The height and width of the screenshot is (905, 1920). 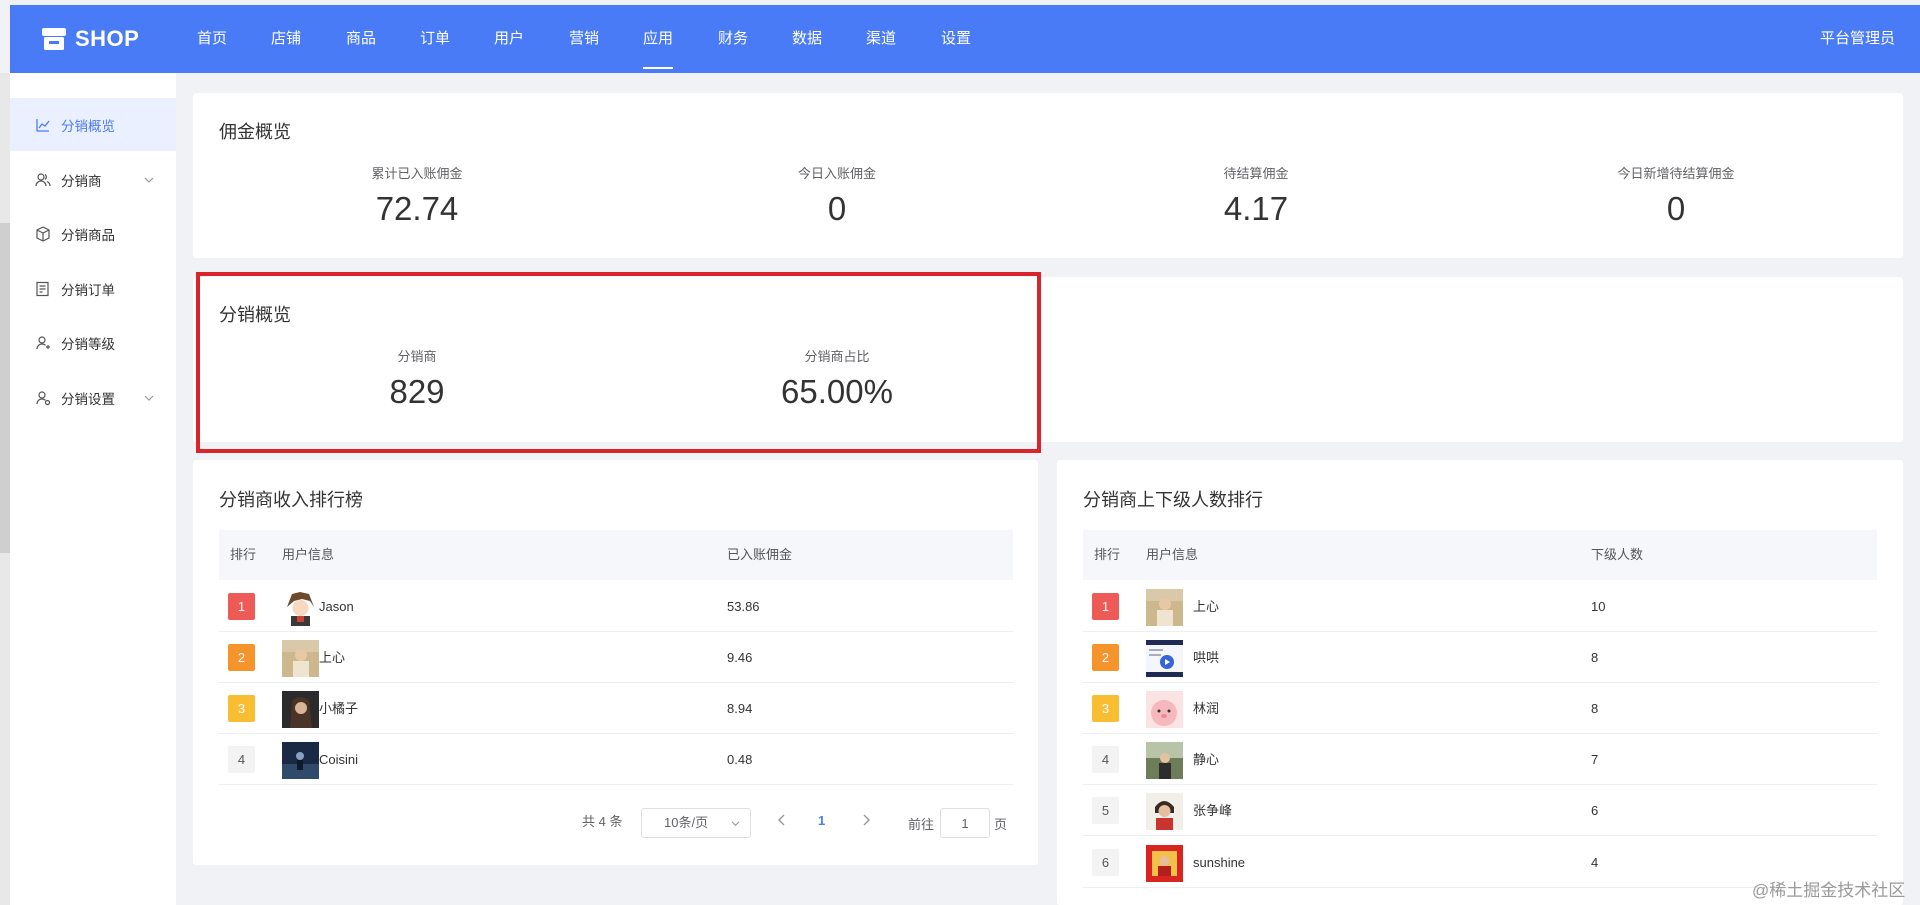 I want to click on table-row: 4 Coisini 0.48, so click(x=616, y=759).